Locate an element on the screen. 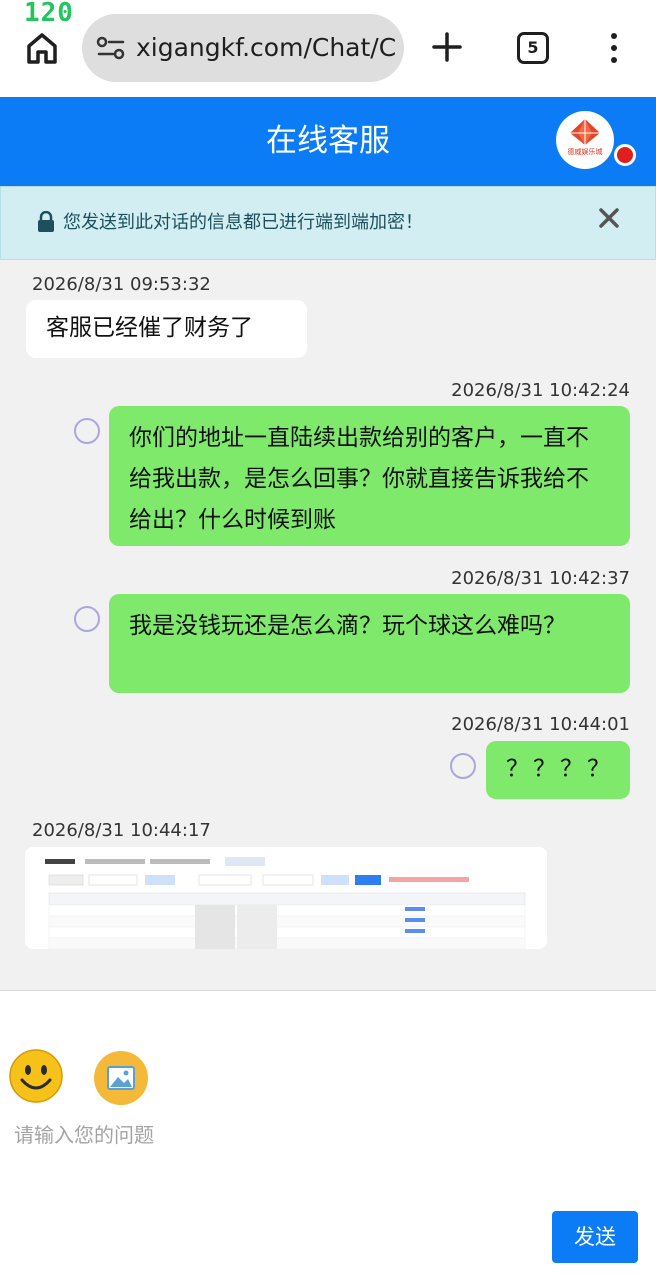  message-input is located at coordinates (324, 1174).